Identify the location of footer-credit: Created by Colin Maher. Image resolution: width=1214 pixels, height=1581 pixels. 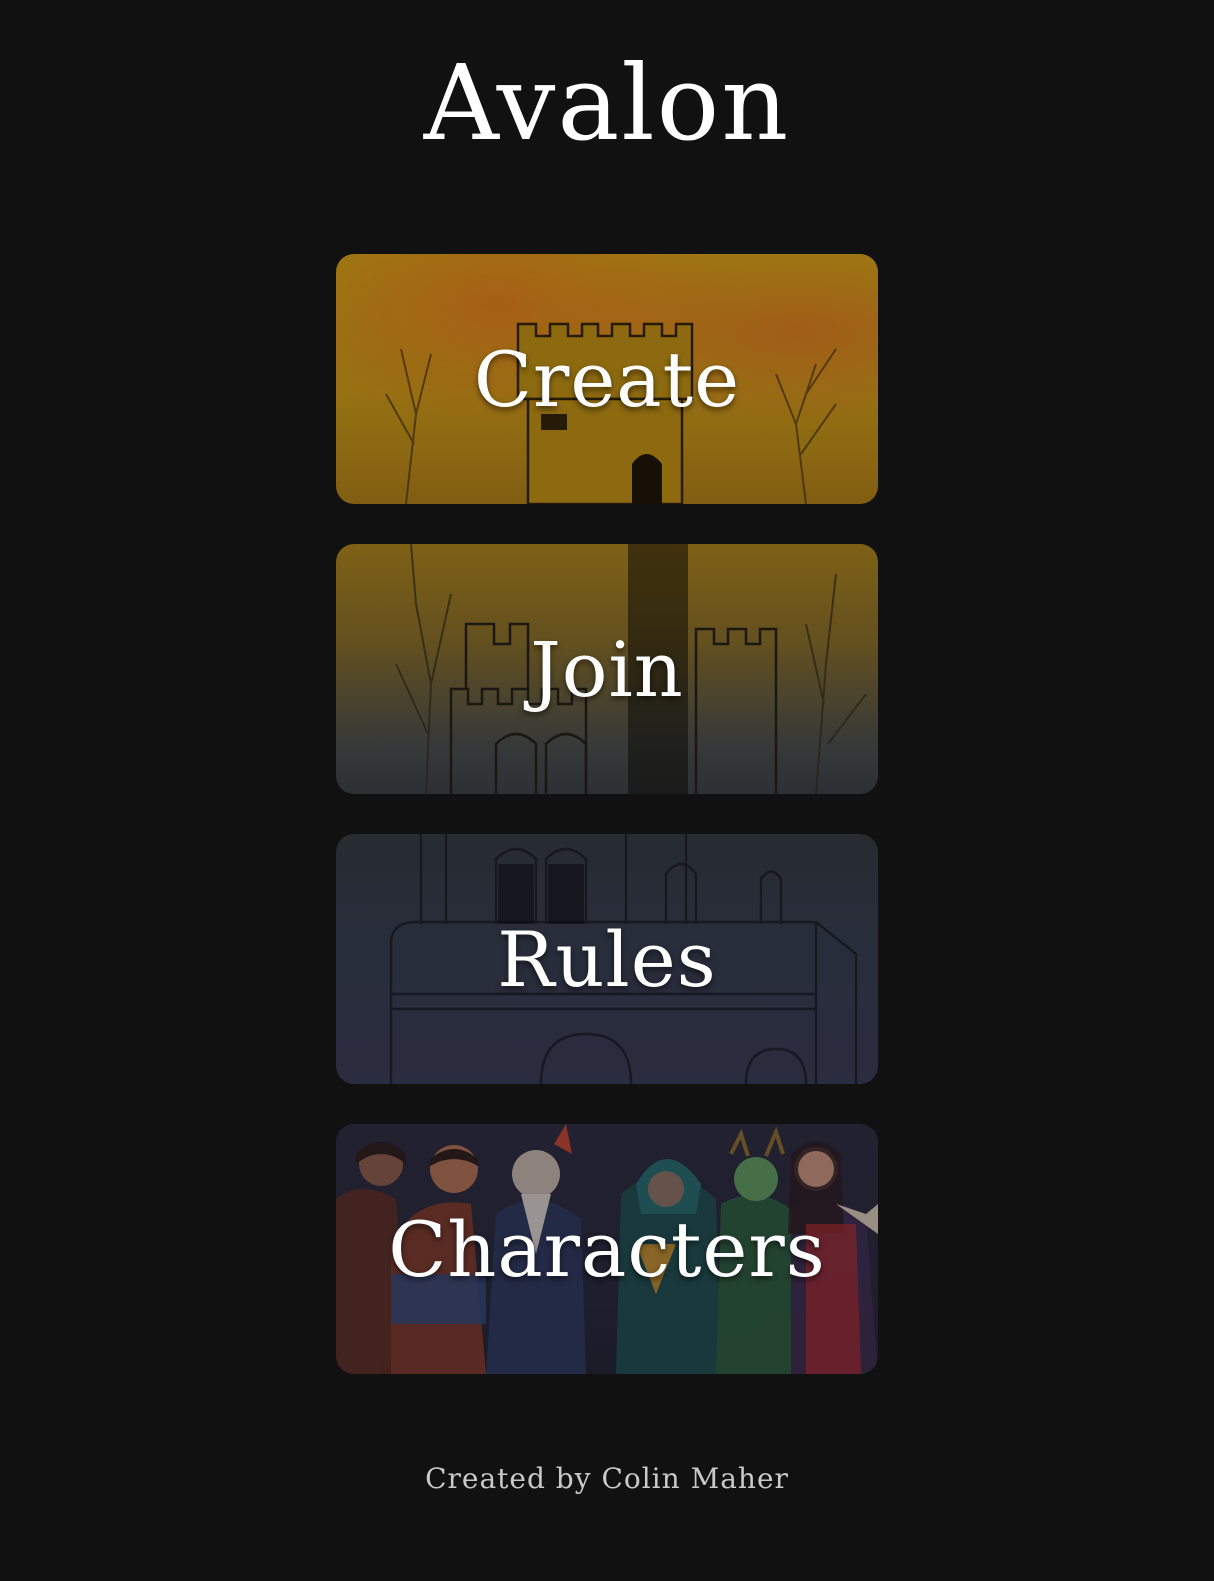
(607, 1478).